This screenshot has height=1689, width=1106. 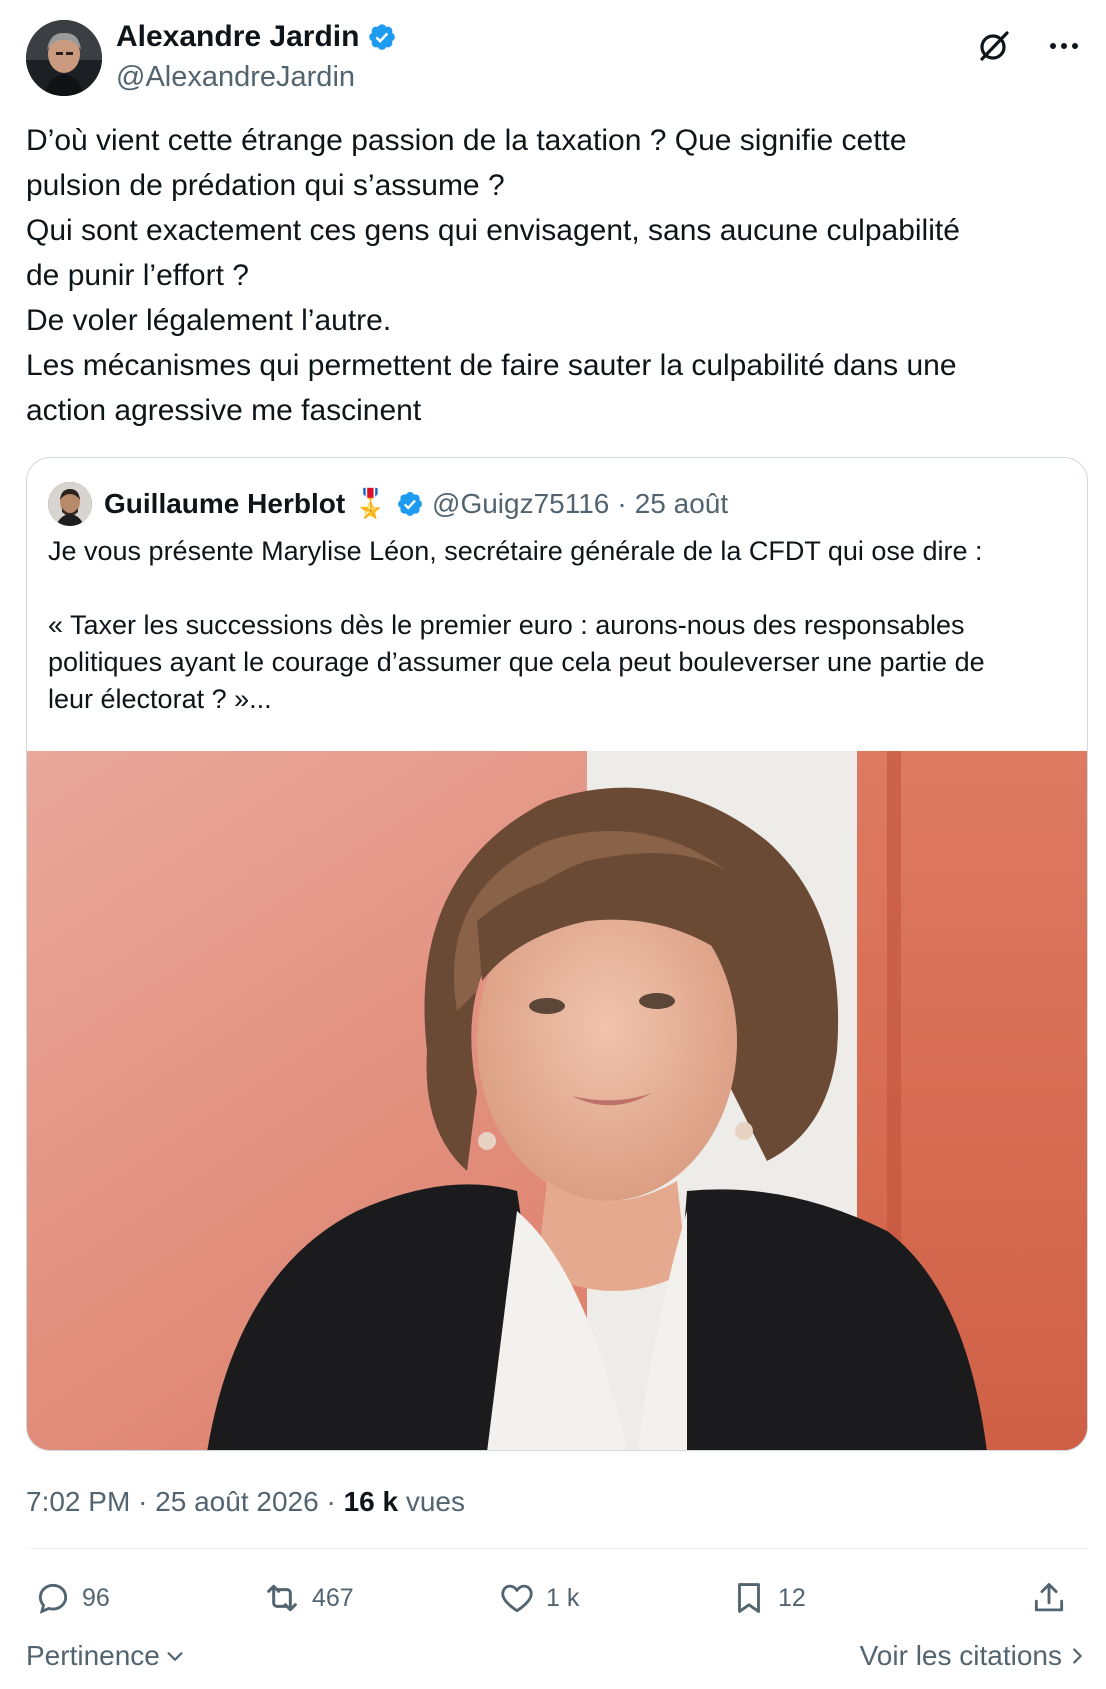 What do you see at coordinates (93, 1655) in the screenshot?
I see `sort-label: Pertinence` at bounding box center [93, 1655].